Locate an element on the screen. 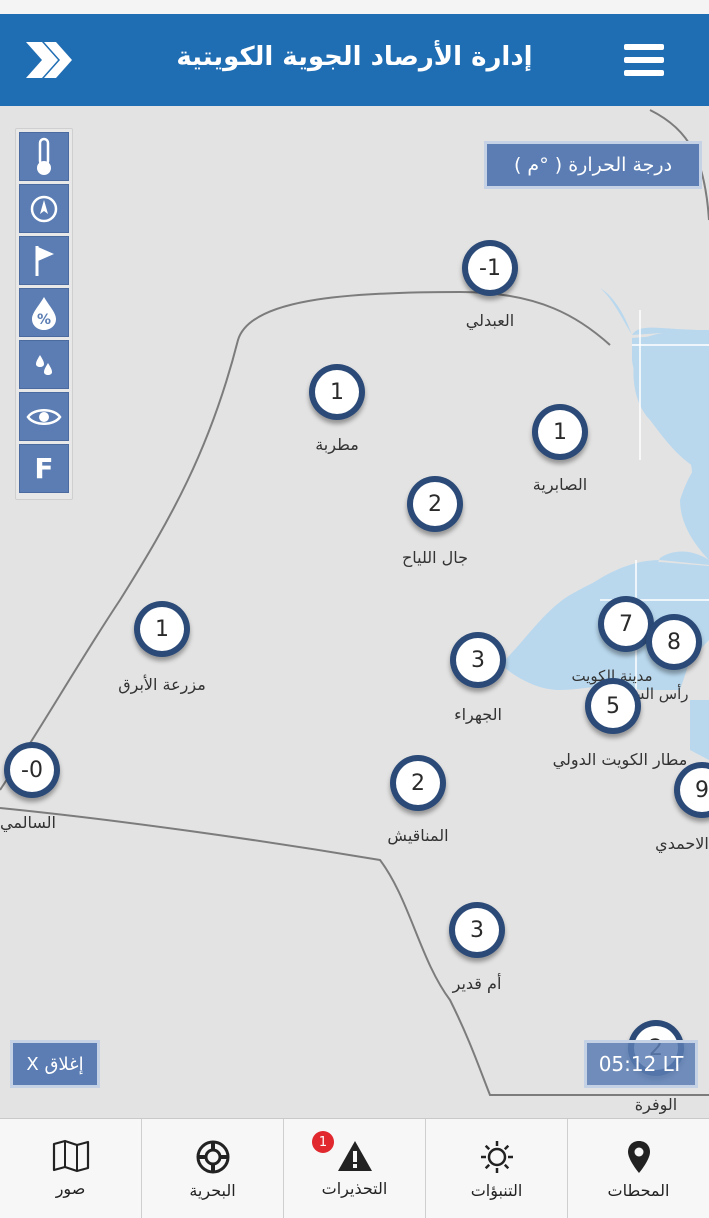 The height and width of the screenshot is (1218, 709). toolbar-temperature-button is located at coordinates (44, 156).